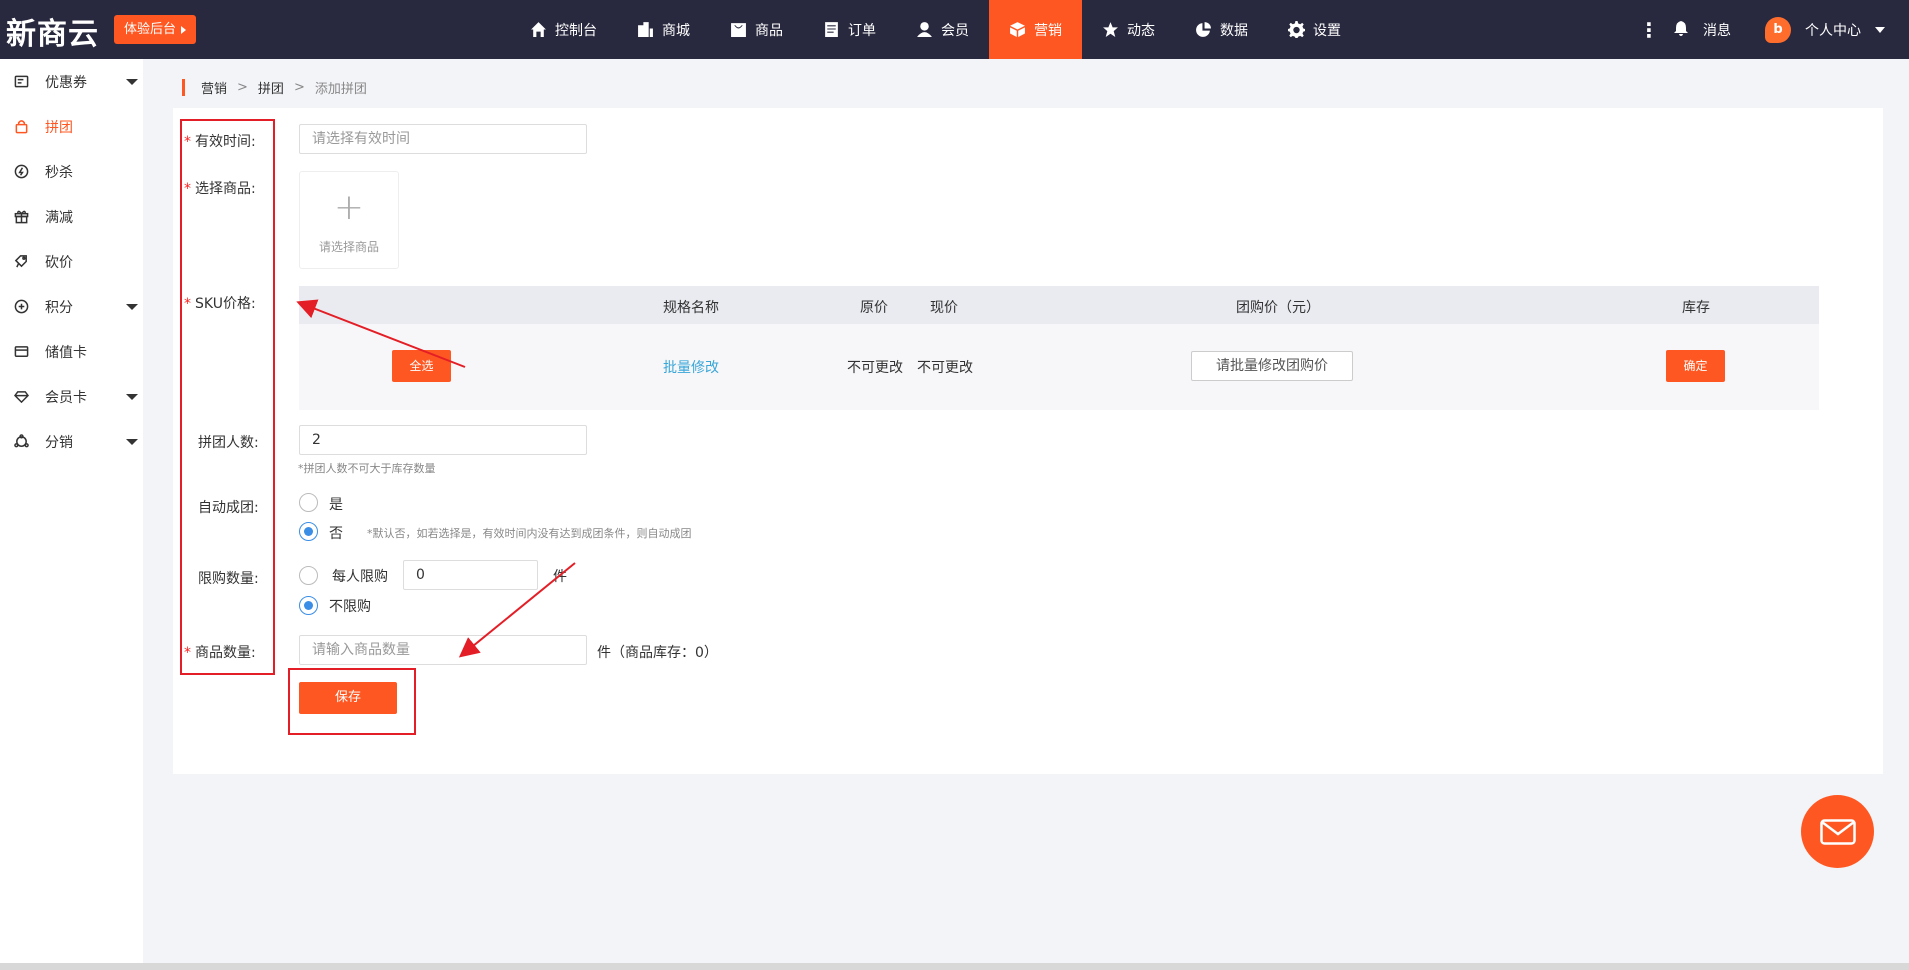 This screenshot has height=970, width=1909. What do you see at coordinates (71, 396) in the screenshot?
I see `sidebar-item-member-card: 会员卡` at bounding box center [71, 396].